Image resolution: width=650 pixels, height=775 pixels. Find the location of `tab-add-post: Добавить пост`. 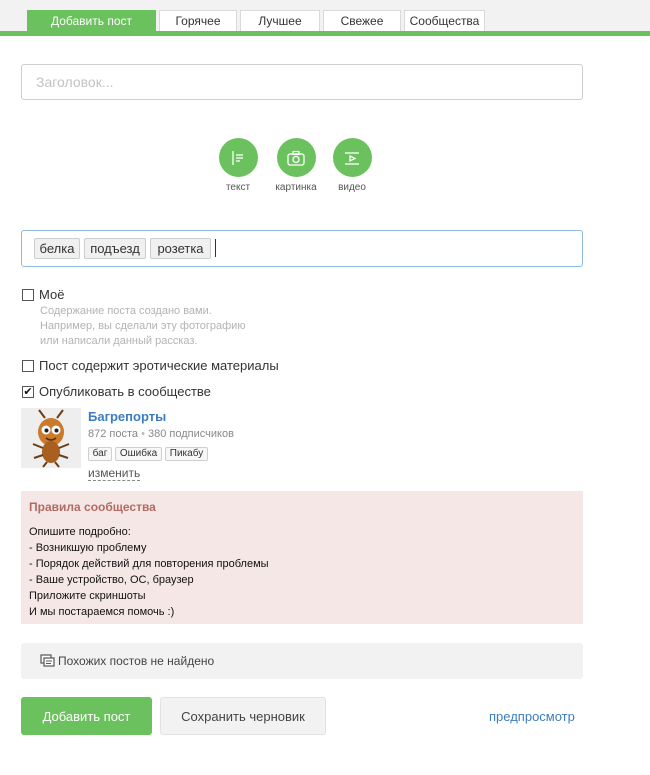

tab-add-post: Добавить пост is located at coordinates (91, 20).